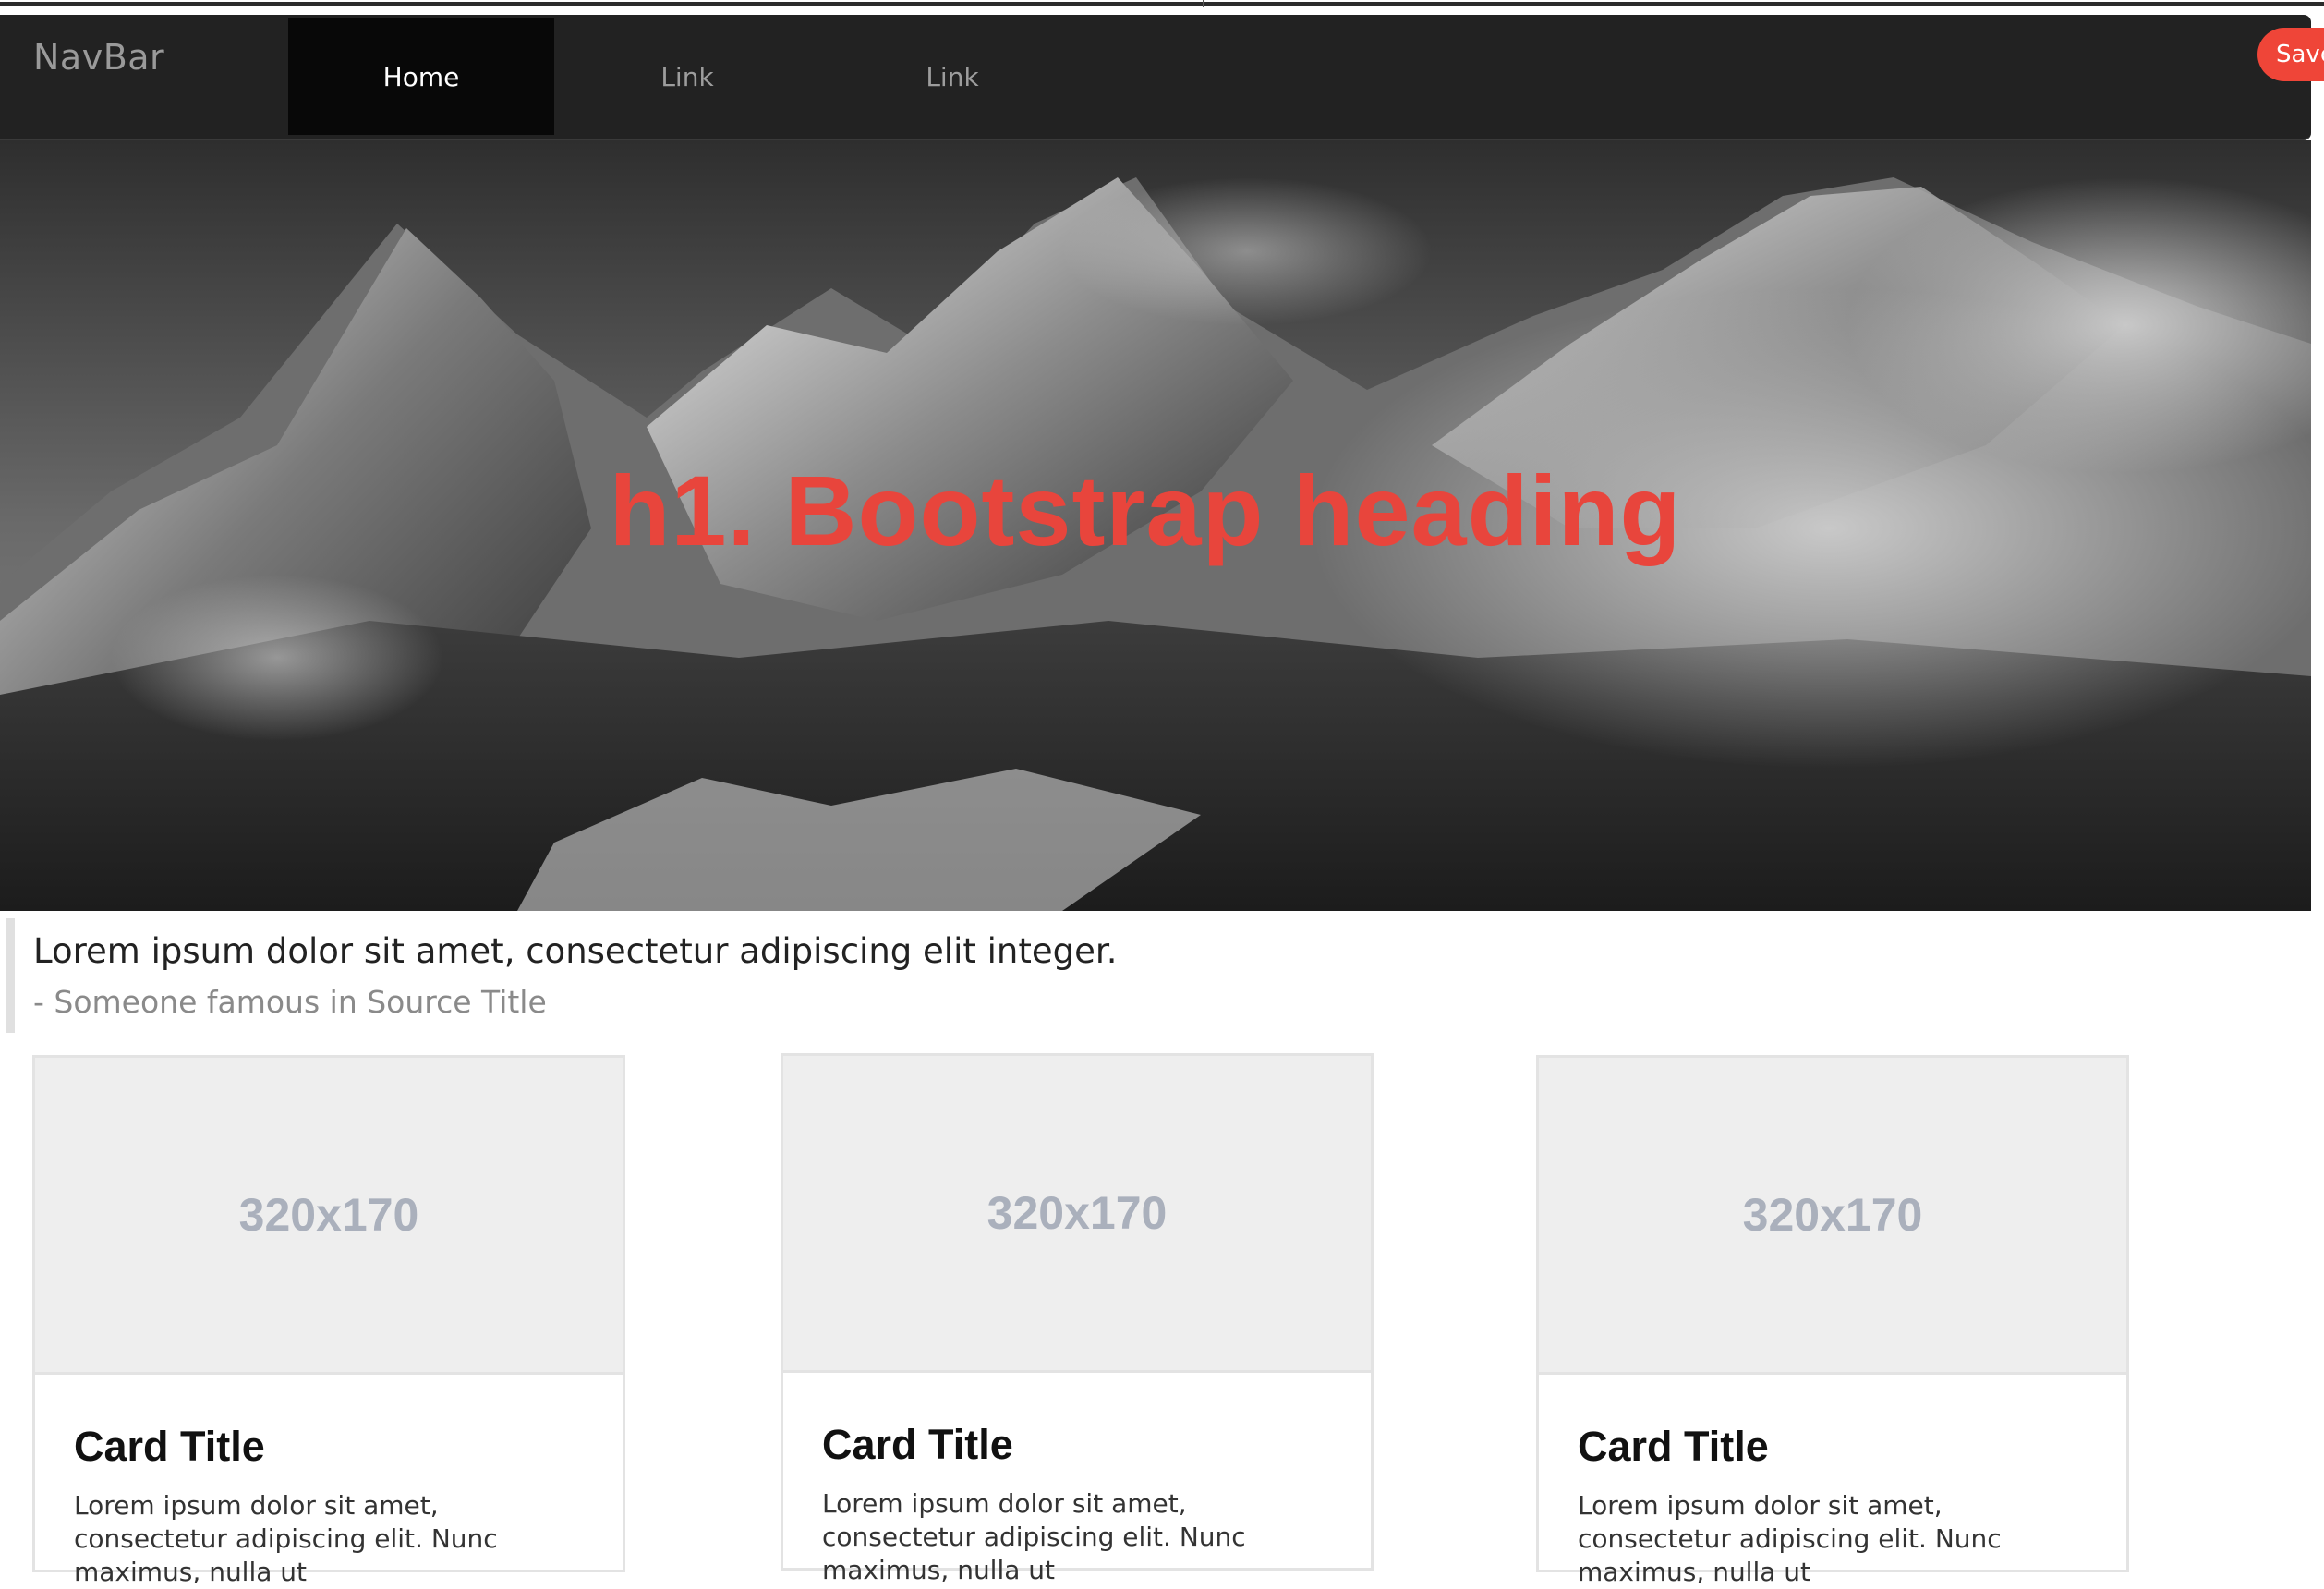  Describe the element at coordinates (1146, 510) in the screenshot. I see `hero-heading: h1. Bootstrap heading` at that location.